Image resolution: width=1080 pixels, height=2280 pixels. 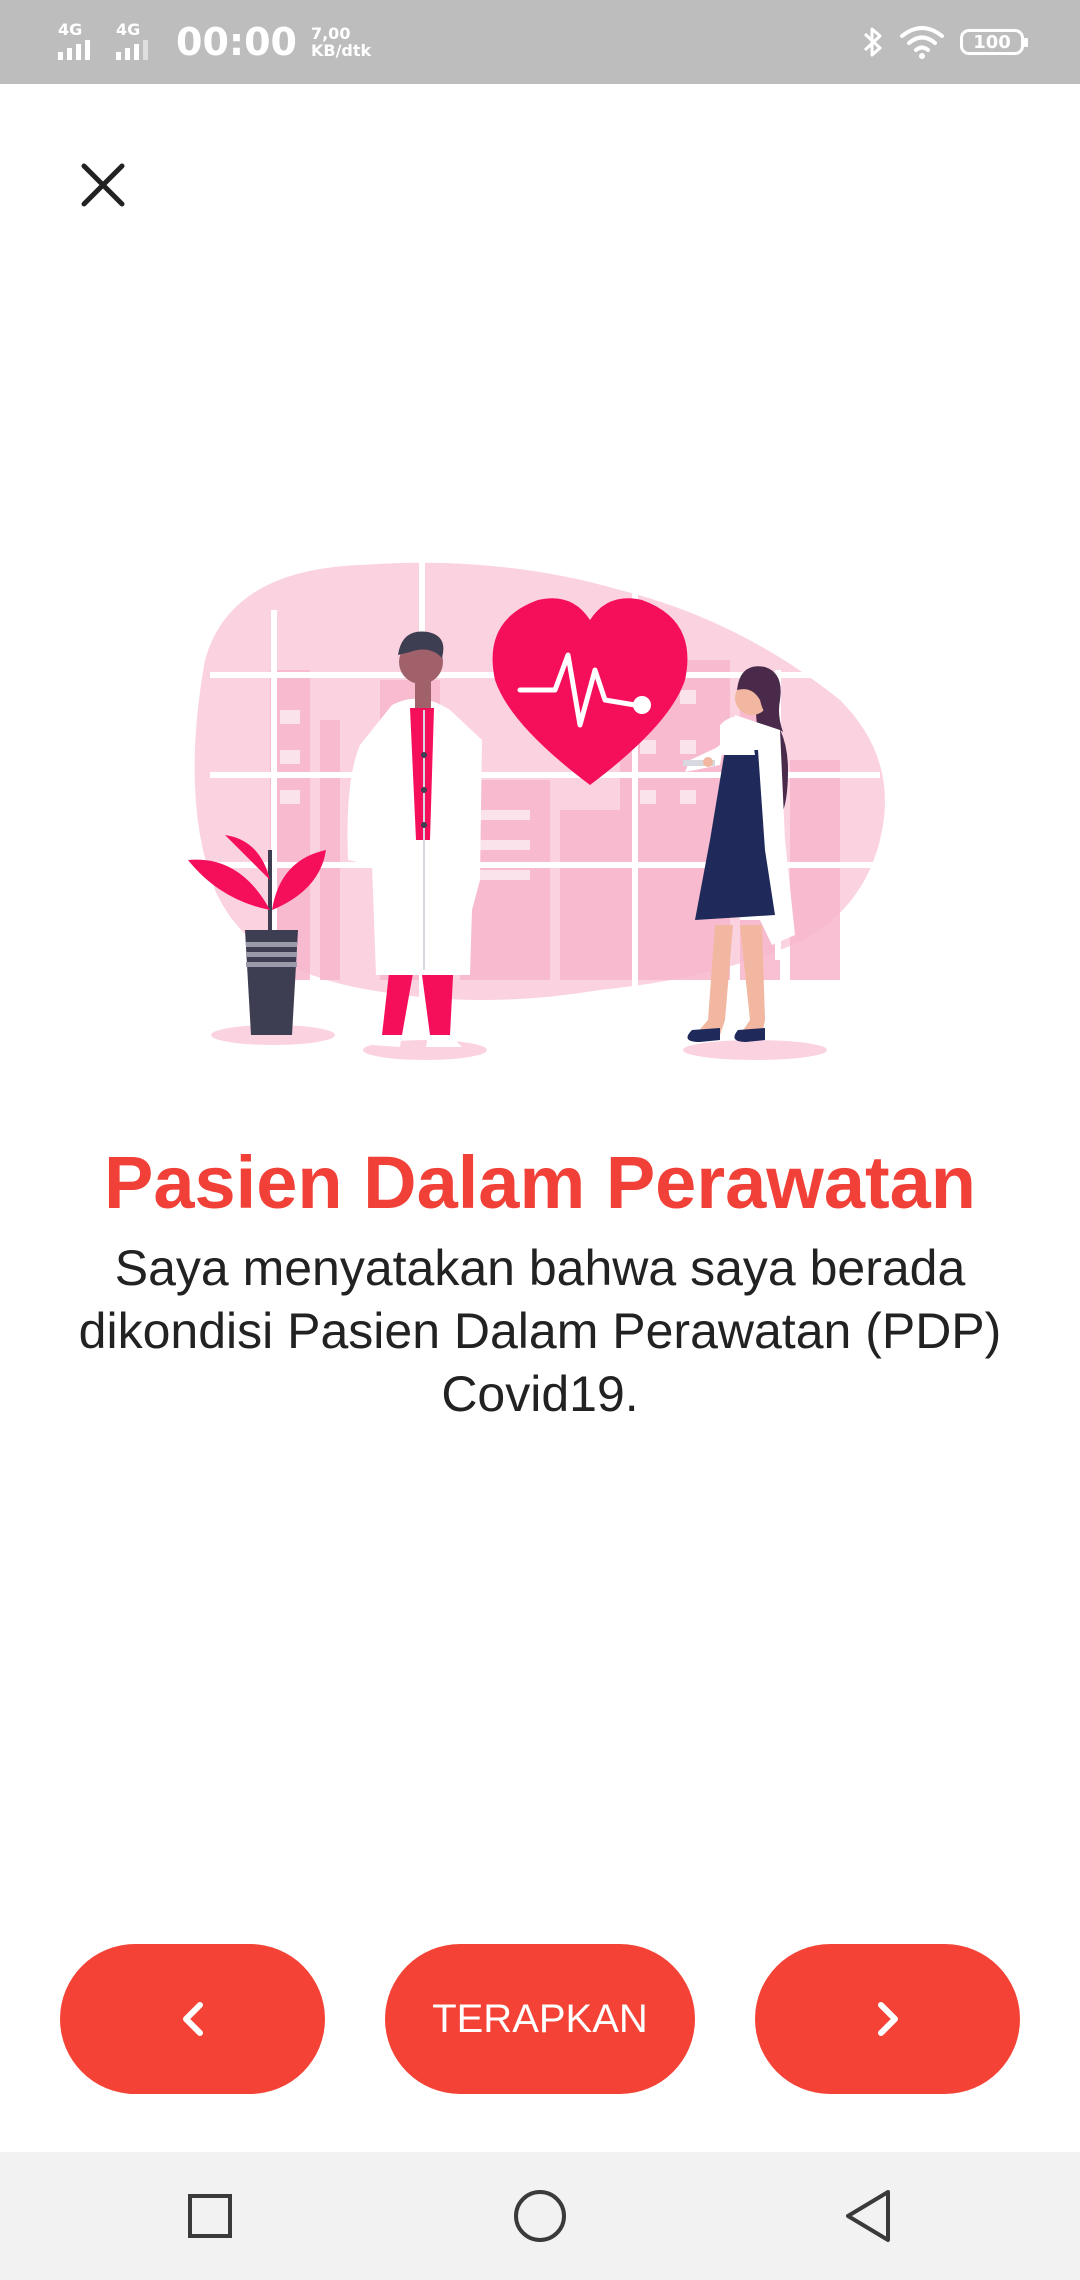 I want to click on bluetooth-icon, so click(x=872, y=42).